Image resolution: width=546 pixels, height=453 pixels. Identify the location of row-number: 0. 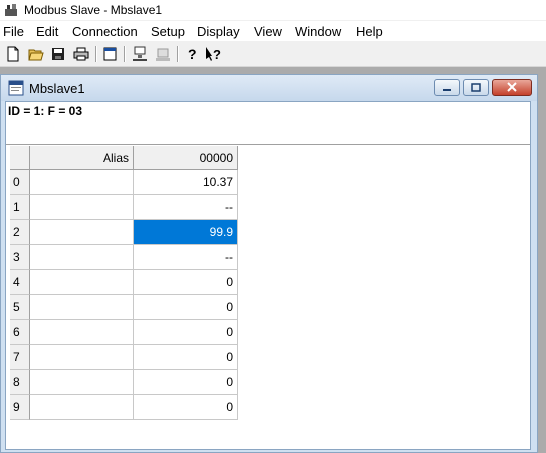
(20, 182).